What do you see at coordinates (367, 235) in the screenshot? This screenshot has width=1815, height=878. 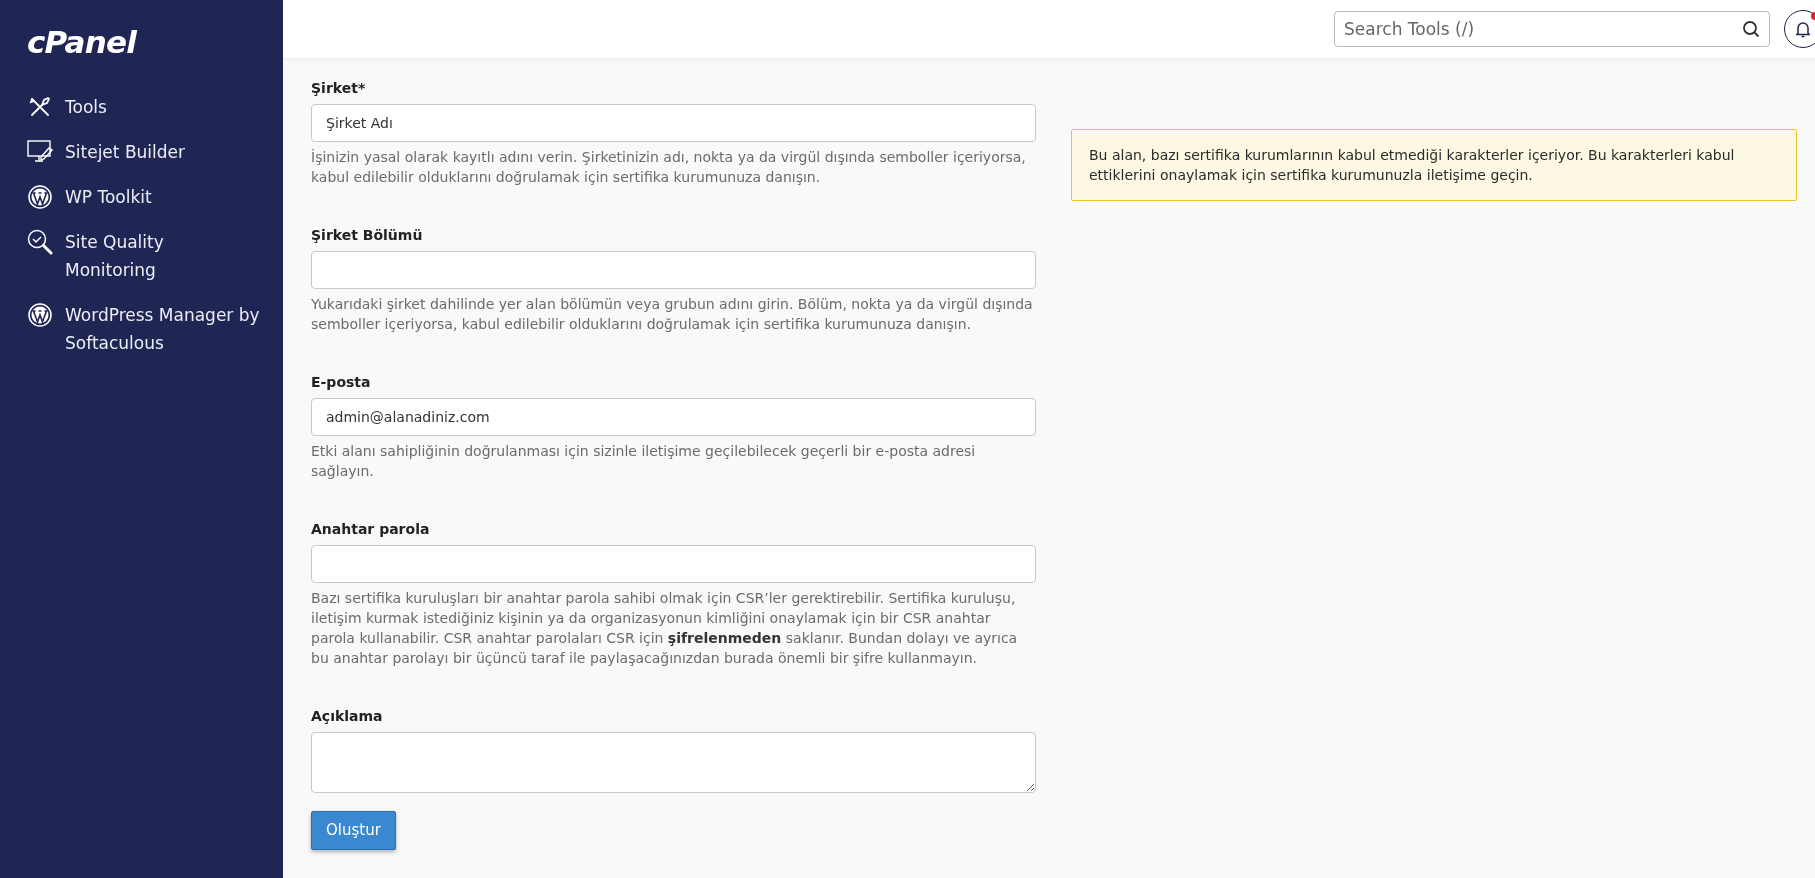 I see `field-label: Şirket Bölümü` at bounding box center [367, 235].